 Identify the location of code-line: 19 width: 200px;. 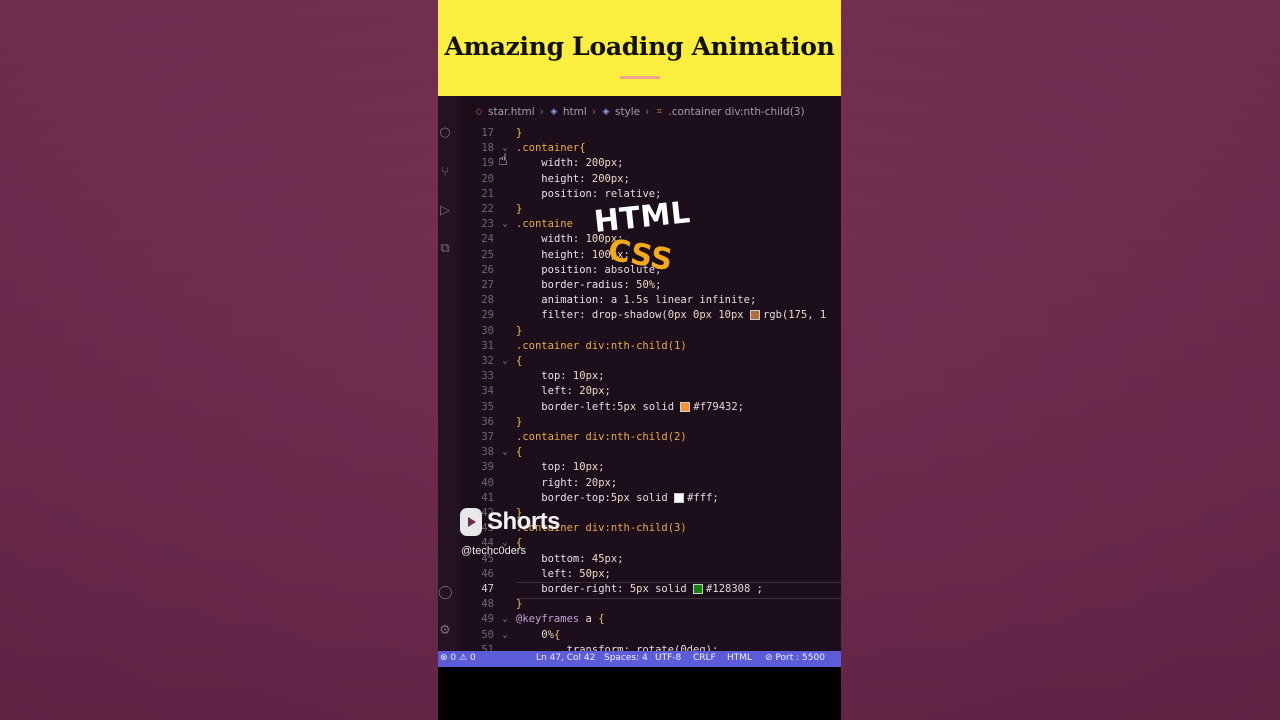
(650, 163).